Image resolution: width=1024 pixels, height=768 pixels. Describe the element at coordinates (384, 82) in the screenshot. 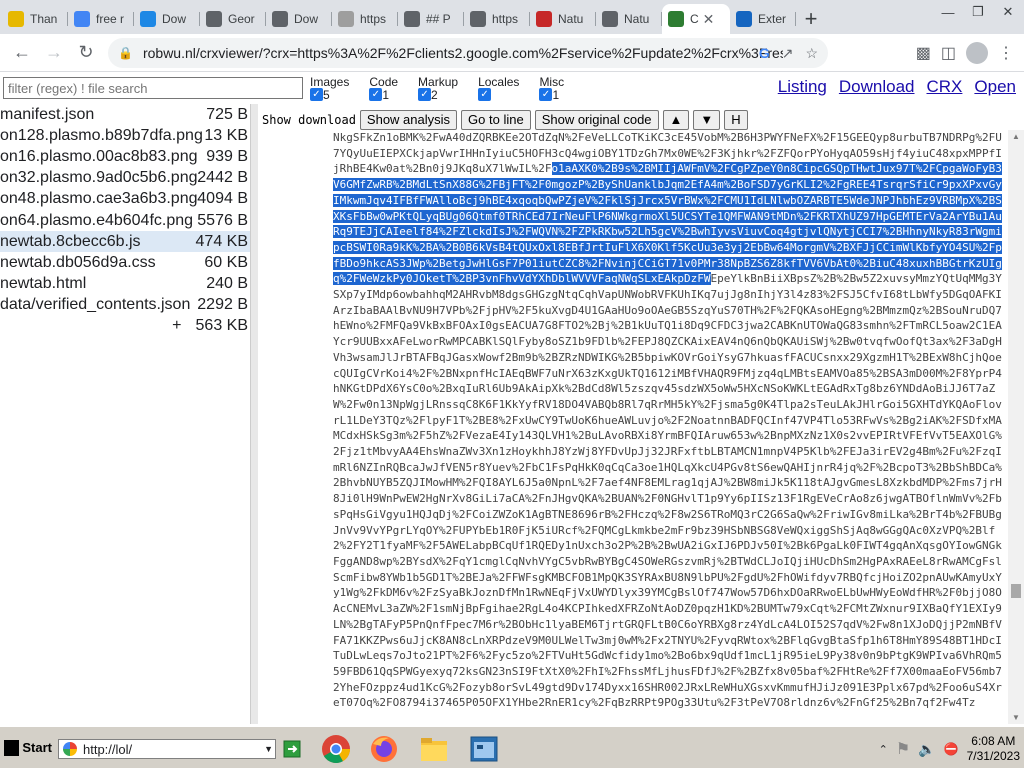

I see `category-label: Code` at that location.